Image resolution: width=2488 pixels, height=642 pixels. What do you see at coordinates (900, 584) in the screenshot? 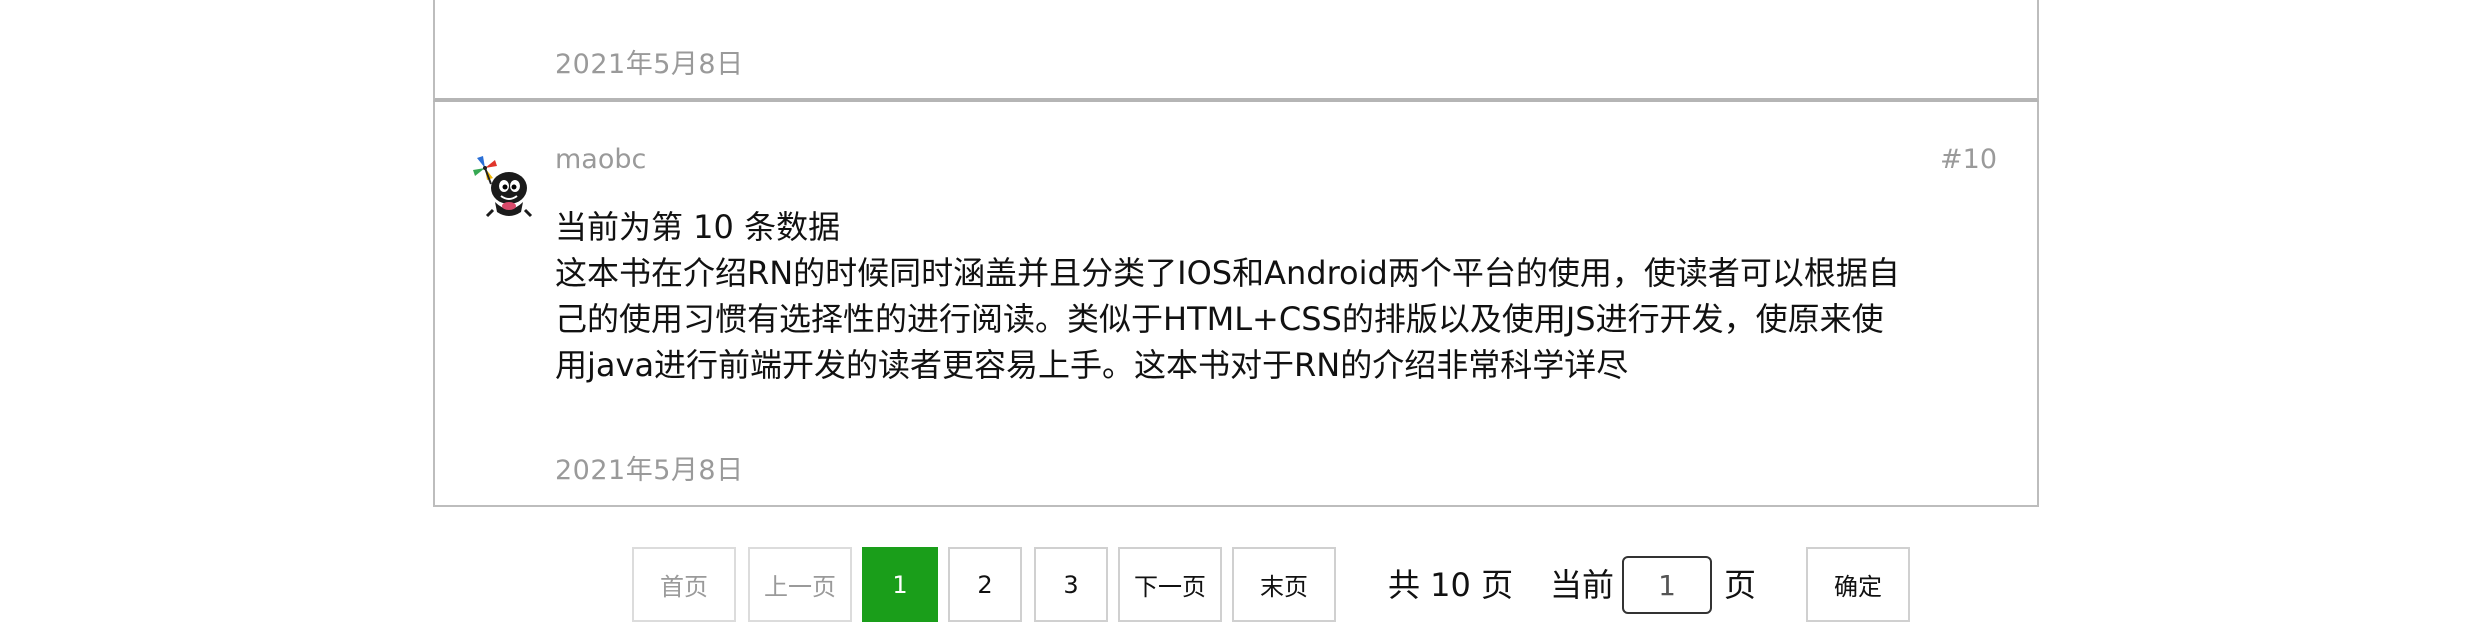
I see `page-button-1: 1` at bounding box center [900, 584].